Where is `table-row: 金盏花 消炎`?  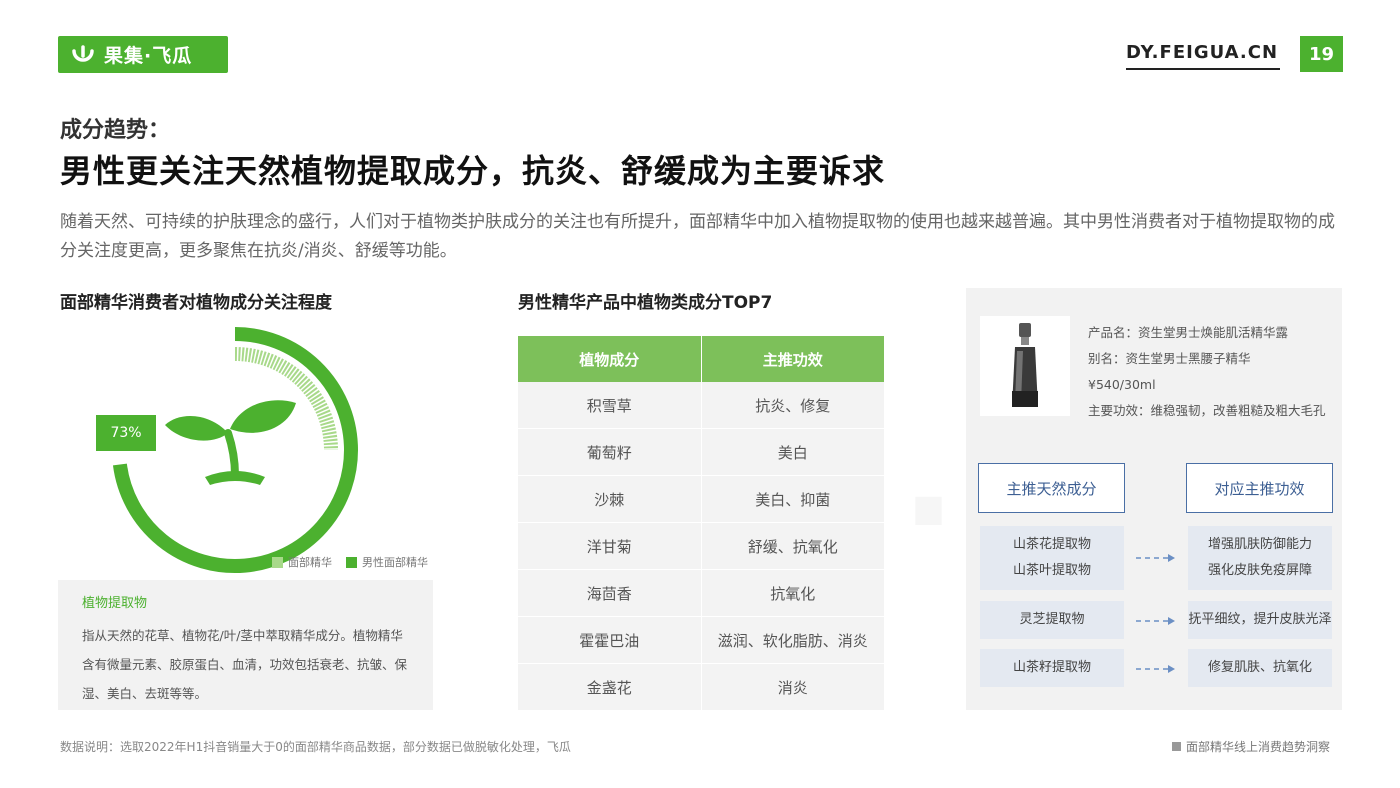 table-row: 金盏花 消炎 is located at coordinates (701, 687).